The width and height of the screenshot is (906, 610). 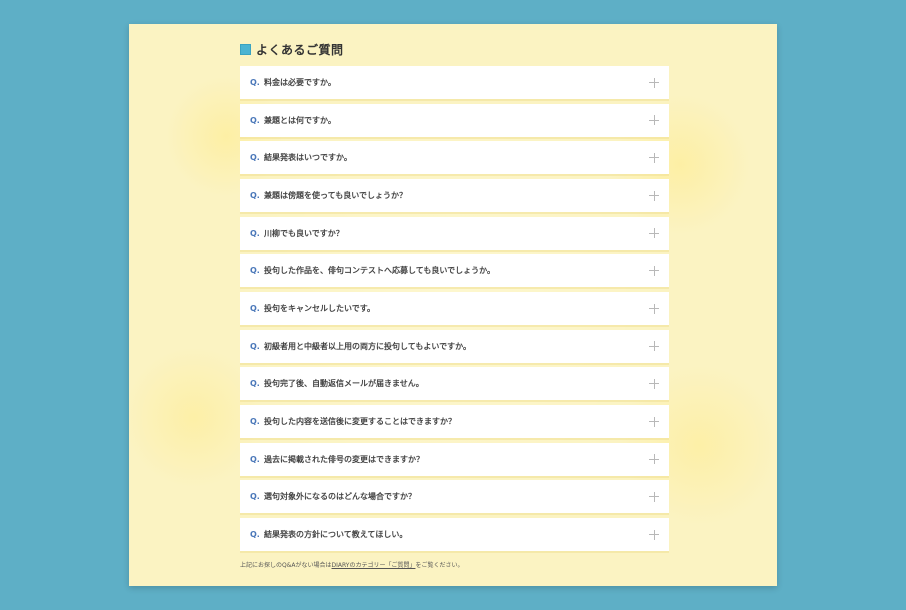 I want to click on heading-square-icon, so click(x=245, y=49).